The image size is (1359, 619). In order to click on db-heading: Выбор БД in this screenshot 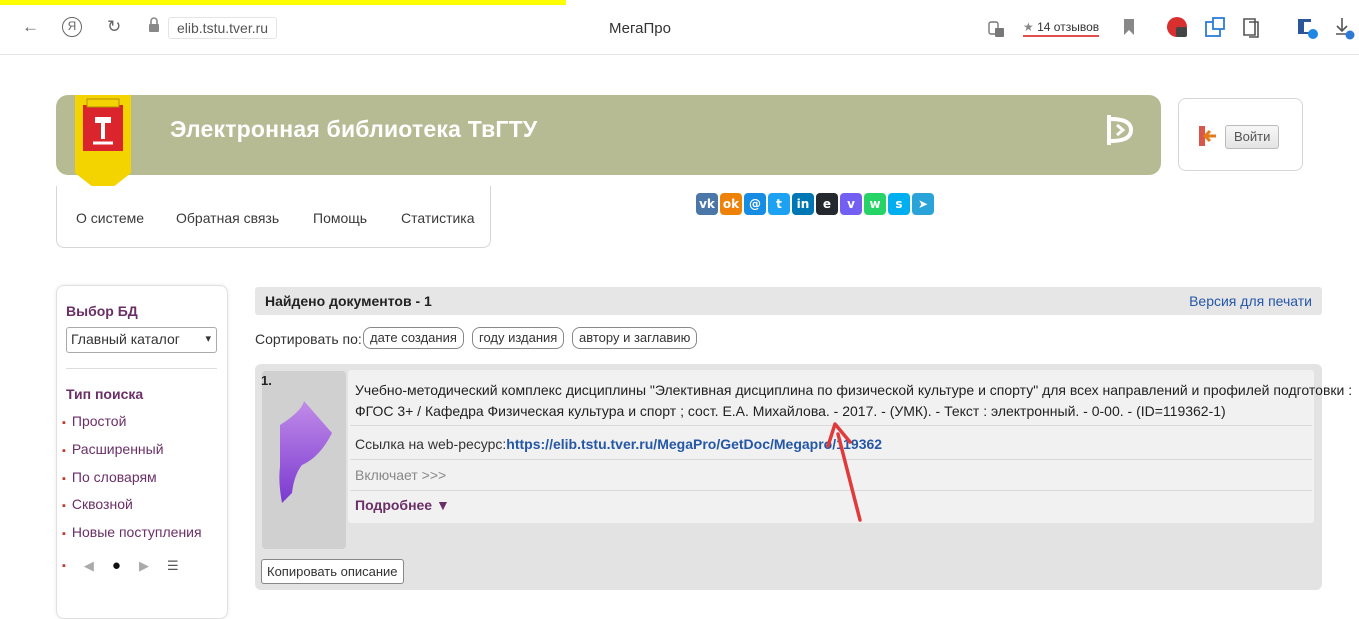, I will do `click(102, 311)`.